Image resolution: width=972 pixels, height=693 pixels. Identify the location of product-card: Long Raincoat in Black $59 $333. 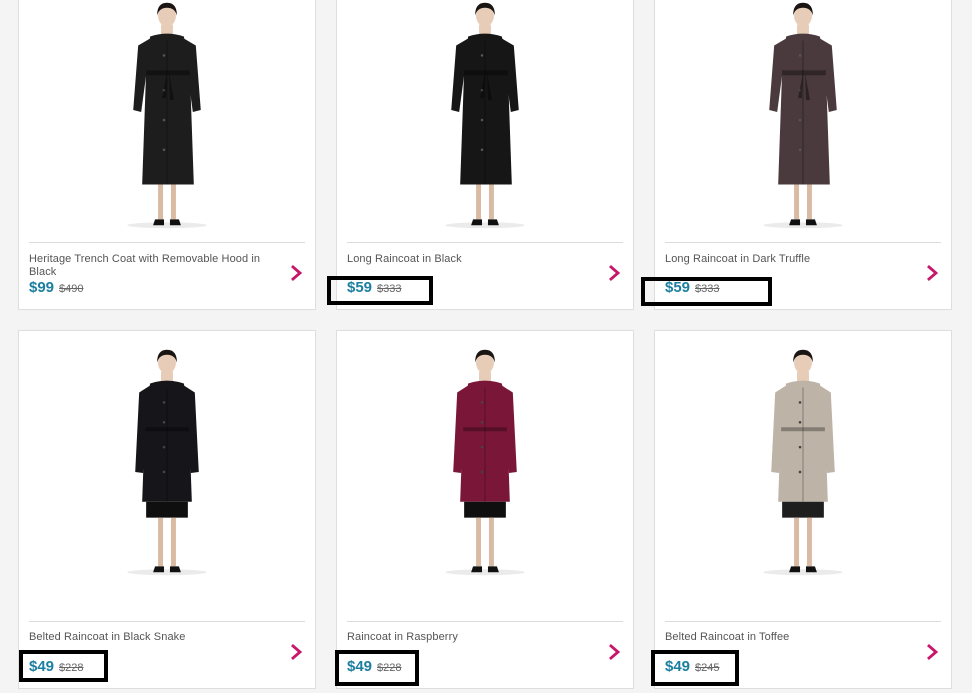
(485, 155).